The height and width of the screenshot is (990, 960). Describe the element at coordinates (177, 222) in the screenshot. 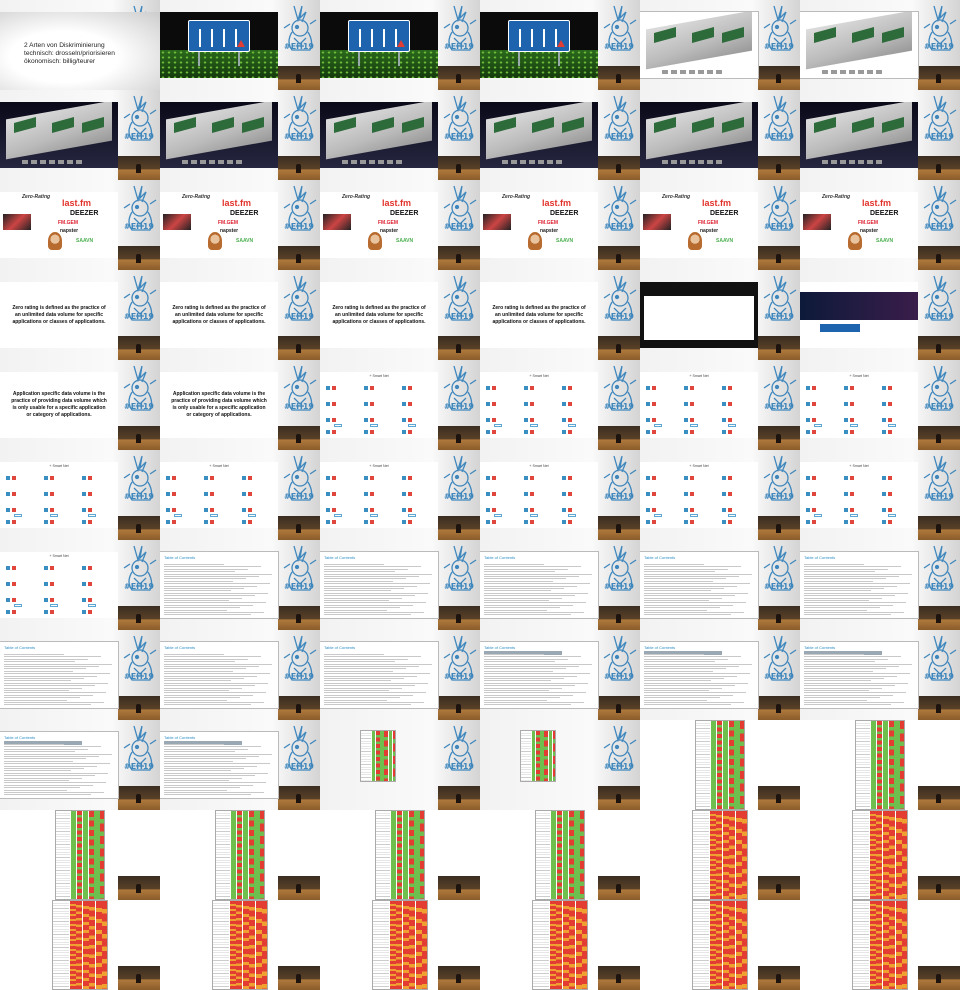

I see `photo-thumbnail` at that location.